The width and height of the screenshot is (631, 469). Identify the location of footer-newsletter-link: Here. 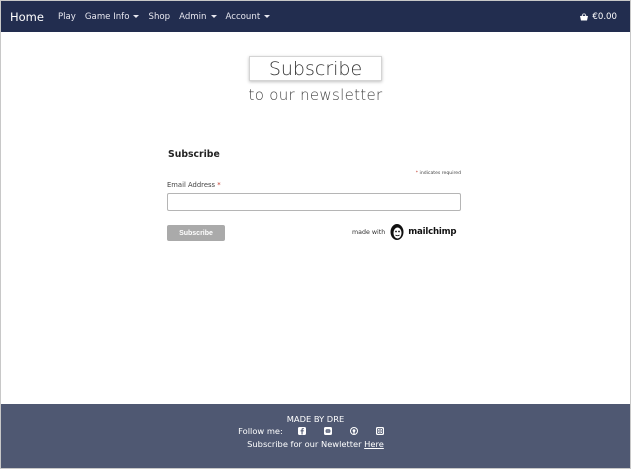
(374, 444).